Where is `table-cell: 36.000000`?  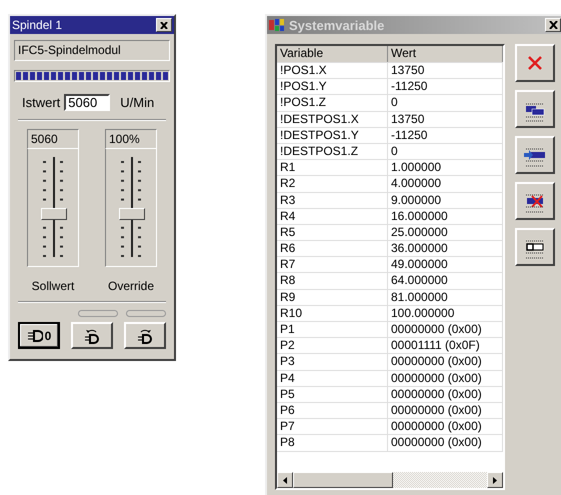
table-cell: 36.000000 is located at coordinates (445, 248).